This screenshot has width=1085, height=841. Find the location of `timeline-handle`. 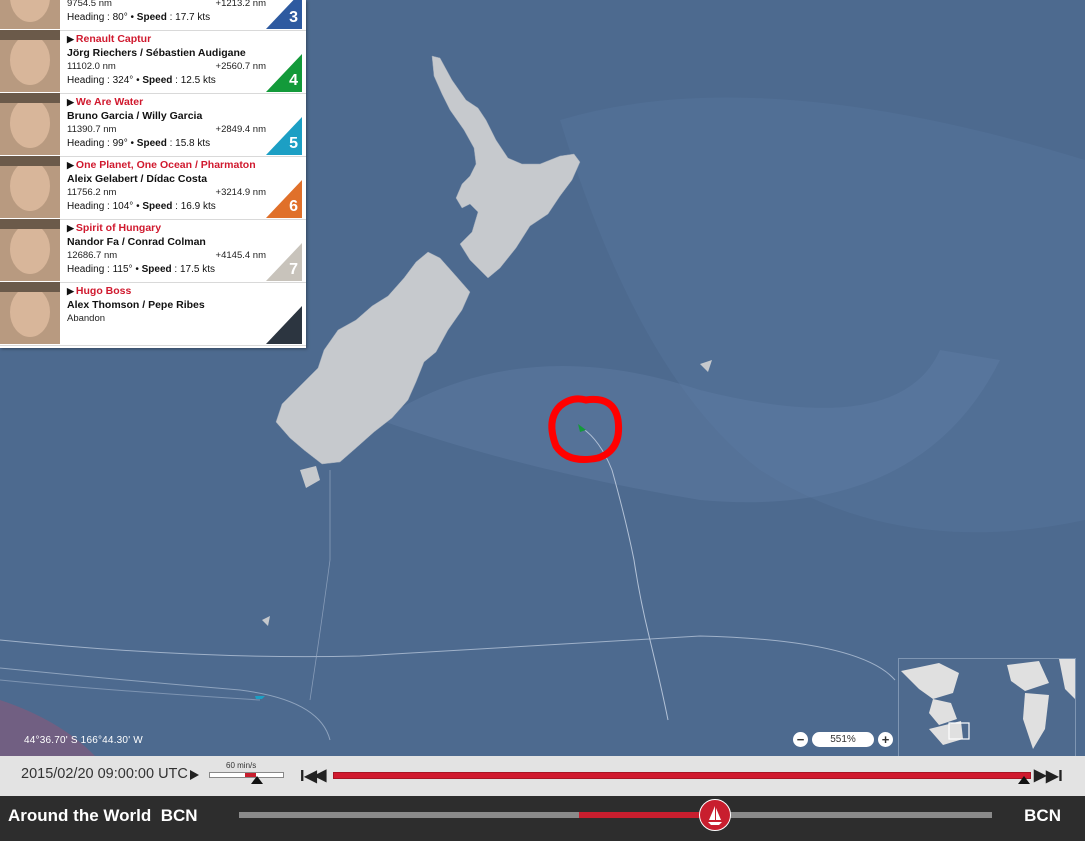

timeline-handle is located at coordinates (1024, 780).